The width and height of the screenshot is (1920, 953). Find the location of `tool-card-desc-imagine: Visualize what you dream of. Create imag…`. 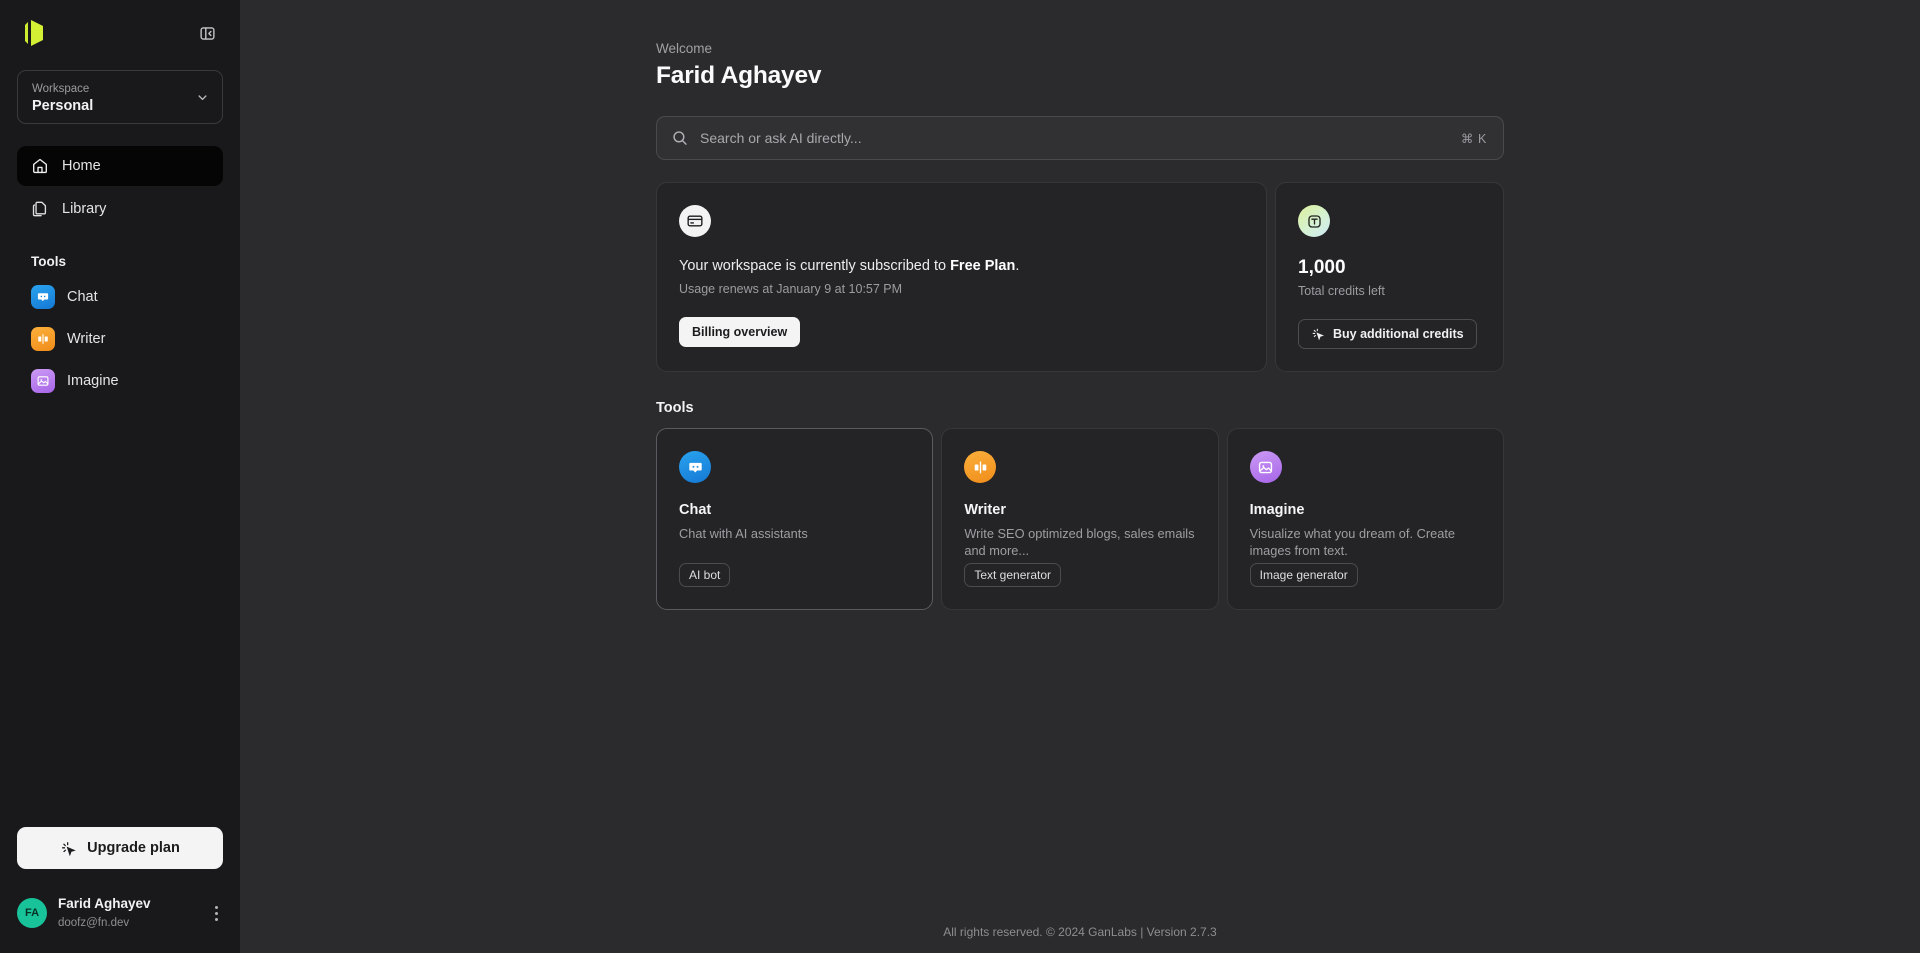

tool-card-desc-imagine: Visualize what you dream of. Create imag… is located at coordinates (1352, 542).